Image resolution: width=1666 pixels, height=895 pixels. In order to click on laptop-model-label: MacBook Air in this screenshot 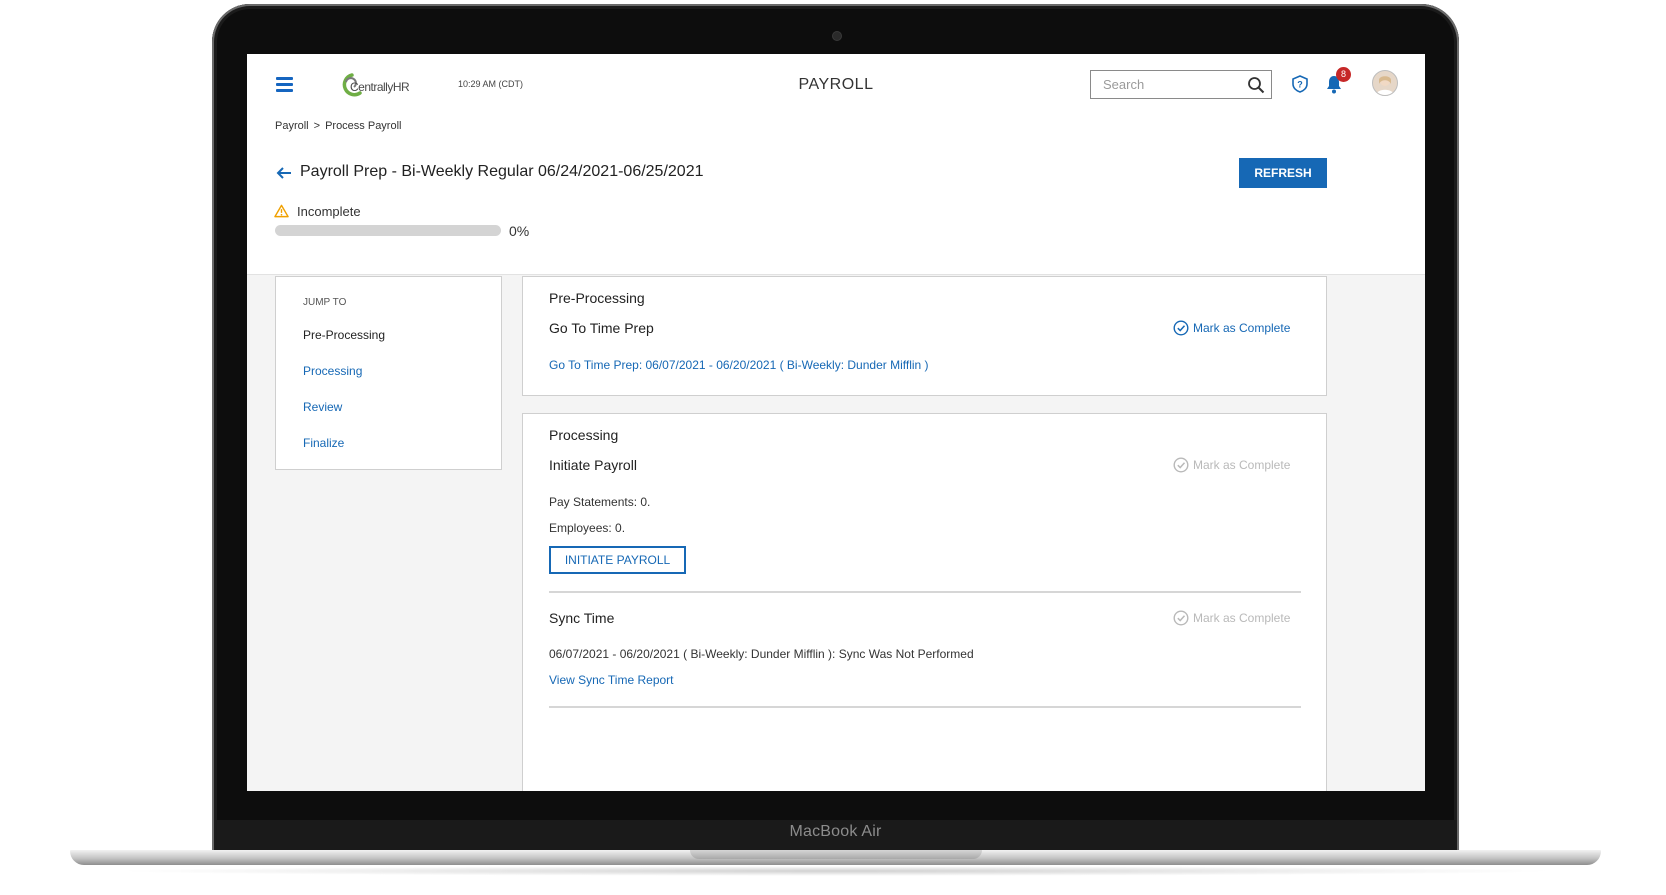, I will do `click(835, 831)`.